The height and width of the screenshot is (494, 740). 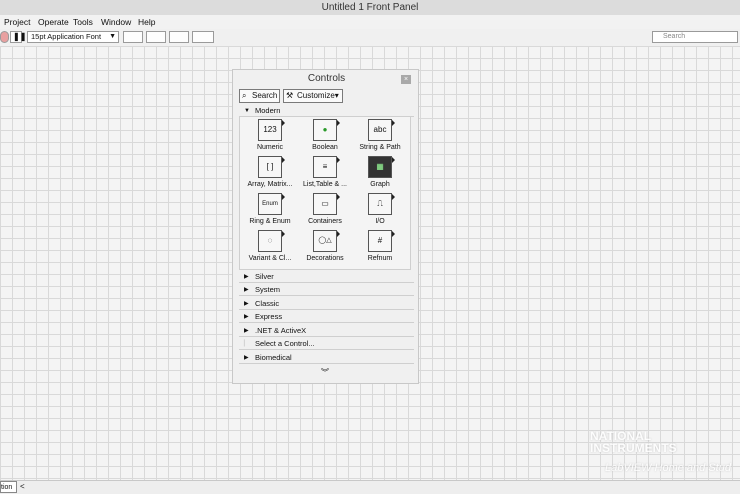 I want to click on containers-icon: ▭, so click(x=326, y=204).